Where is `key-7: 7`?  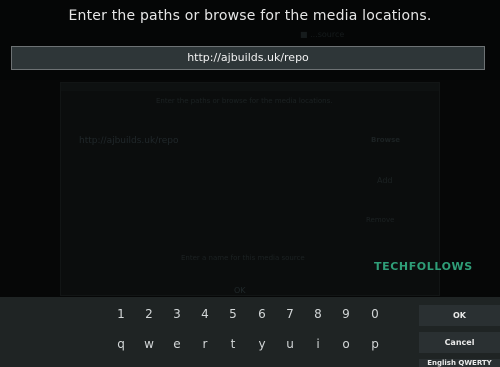
key-7: 7 is located at coordinates (290, 314).